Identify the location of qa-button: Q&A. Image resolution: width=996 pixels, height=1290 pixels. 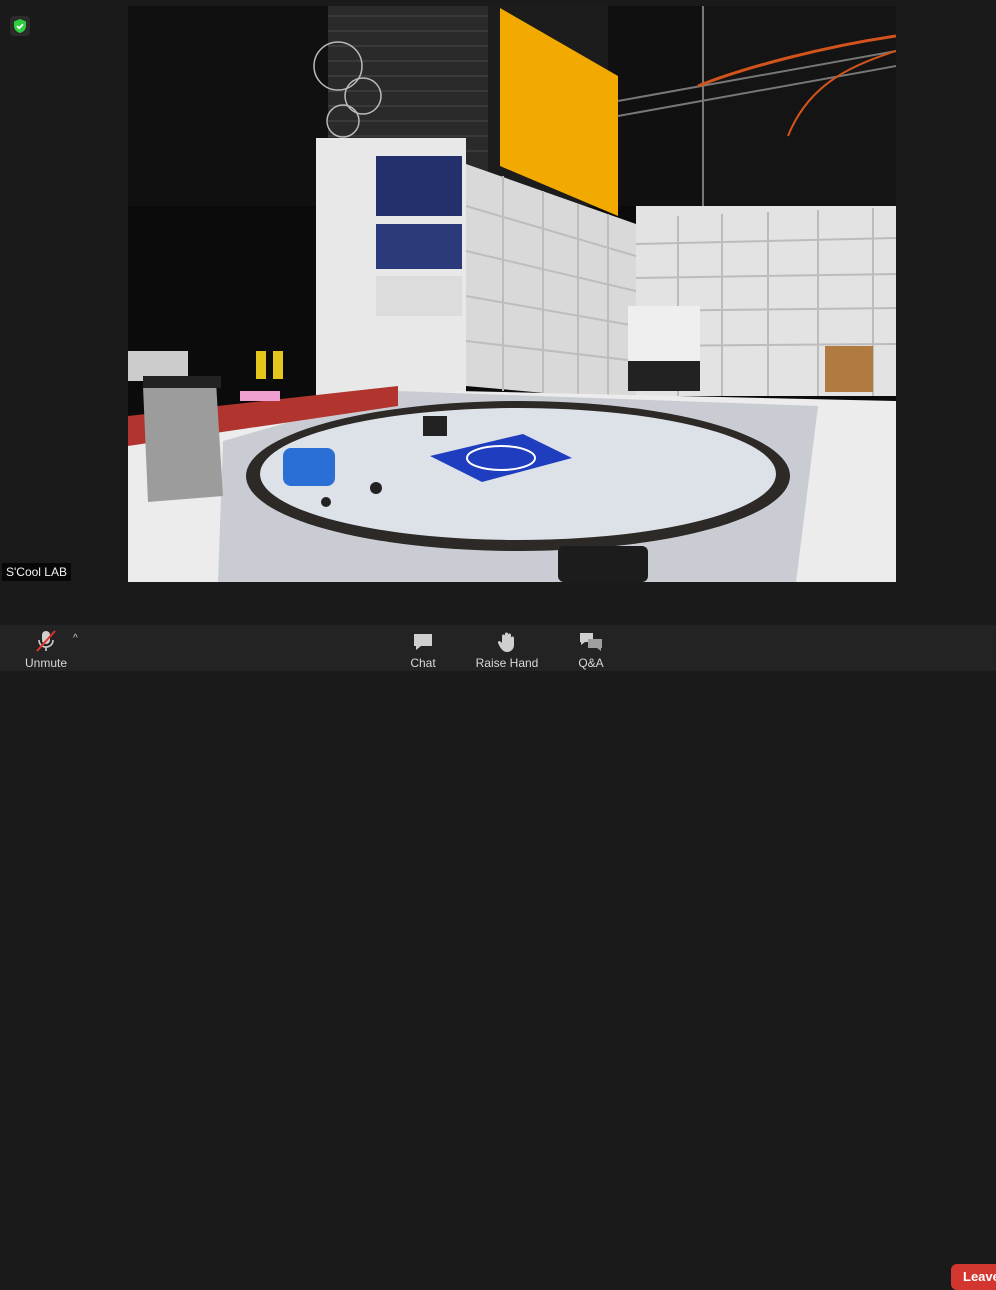
(591, 648).